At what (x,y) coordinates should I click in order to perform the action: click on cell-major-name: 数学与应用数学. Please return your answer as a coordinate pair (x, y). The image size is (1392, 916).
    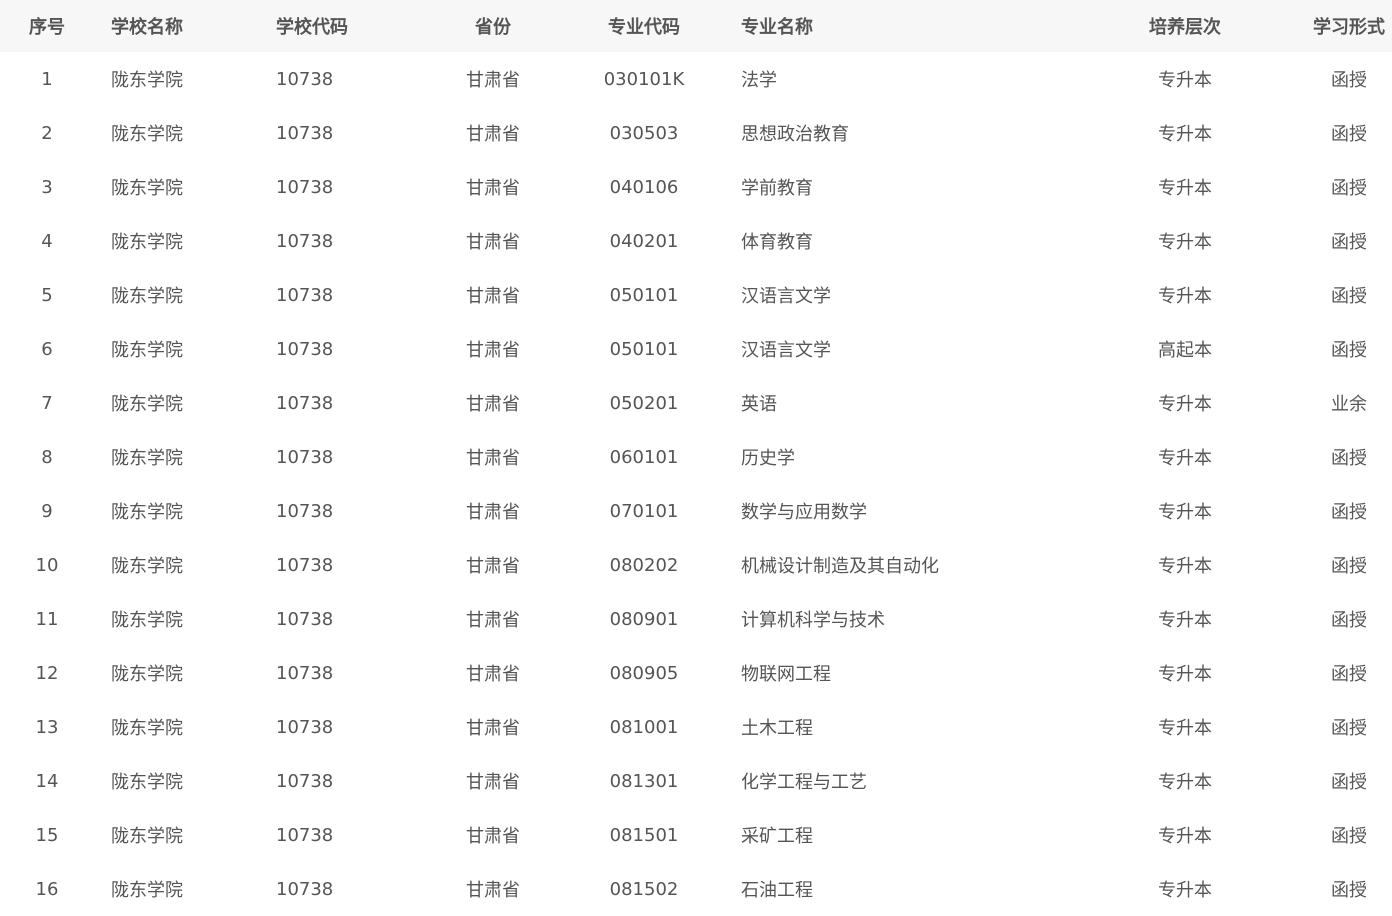
    Looking at the image, I should click on (804, 512).